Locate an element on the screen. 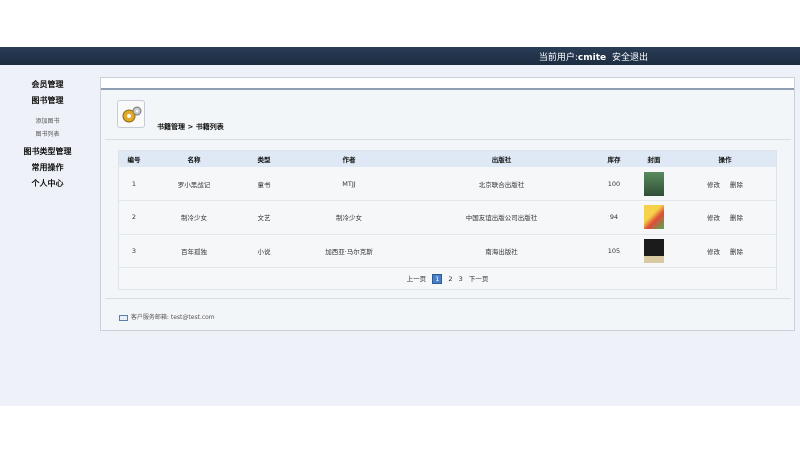 The image size is (800, 453). header-publisher: 出版社 is located at coordinates (501, 160).